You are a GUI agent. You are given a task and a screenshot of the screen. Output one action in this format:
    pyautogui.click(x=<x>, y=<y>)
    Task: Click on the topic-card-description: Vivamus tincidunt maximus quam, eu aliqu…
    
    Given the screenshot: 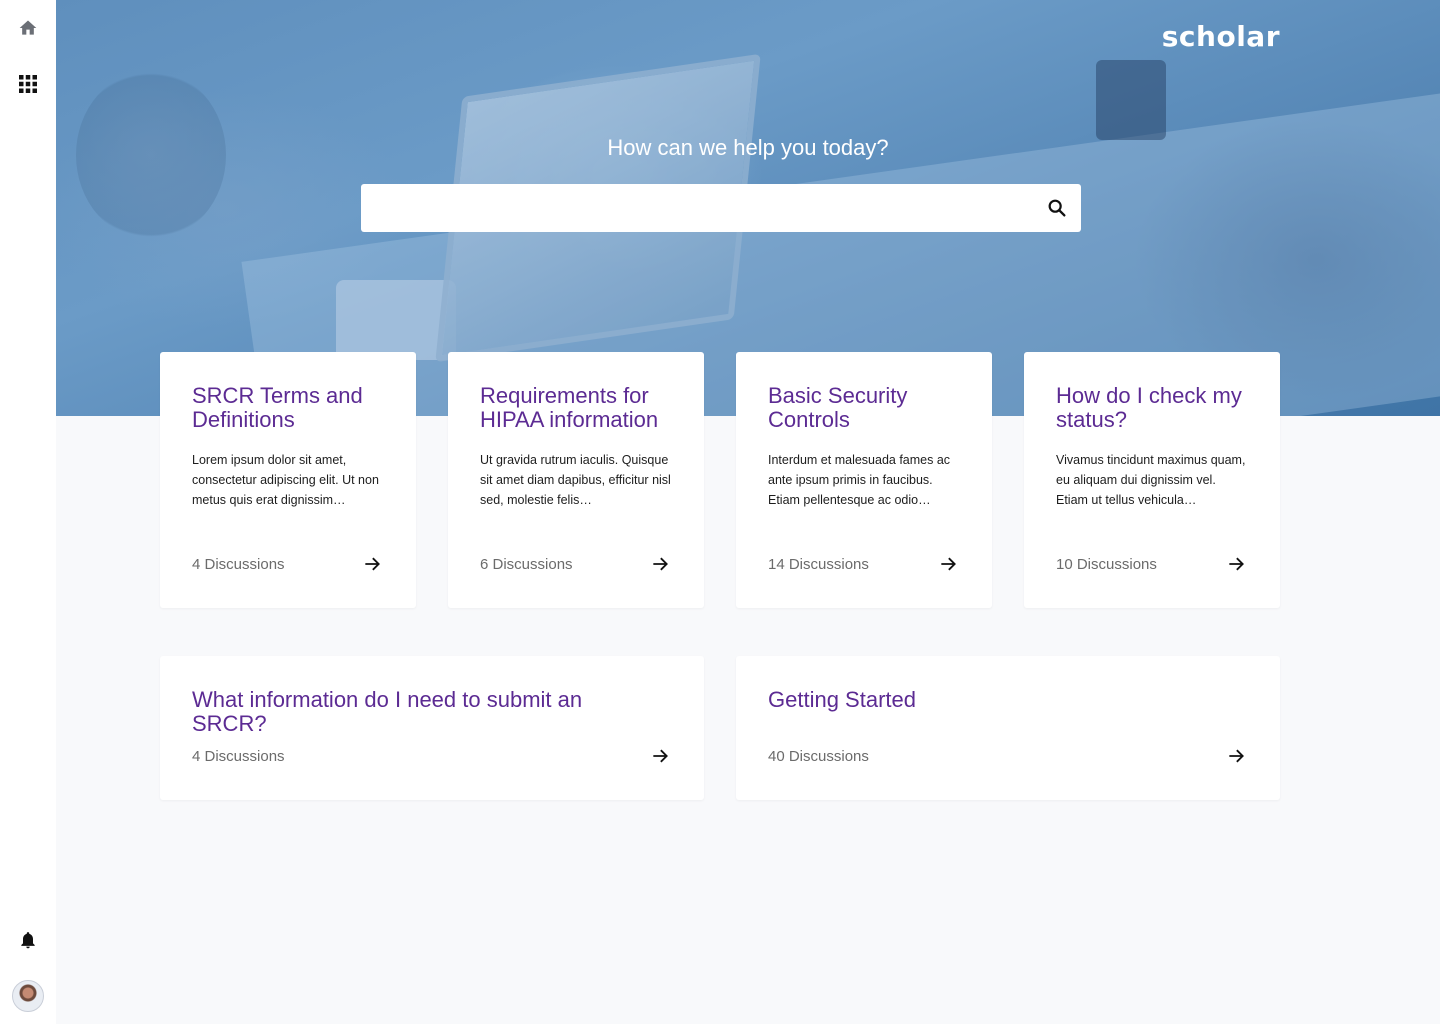 What is the action you would take?
    pyautogui.click(x=1151, y=480)
    